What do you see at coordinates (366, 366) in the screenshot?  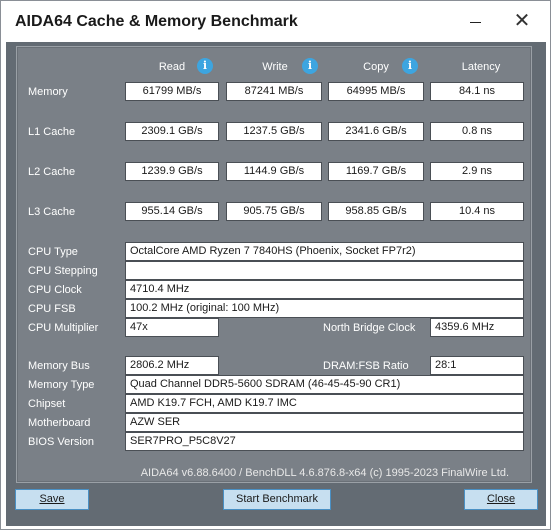 I see `dram-fsb-ratio-label: DRAM:FSB Ratio` at bounding box center [366, 366].